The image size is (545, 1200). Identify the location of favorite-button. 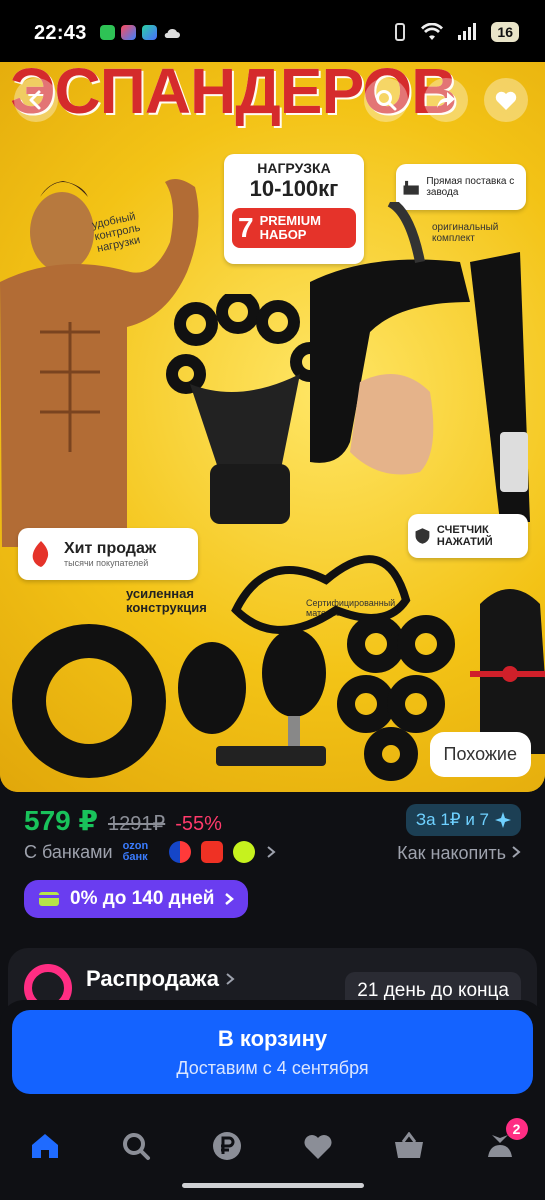
(506, 100).